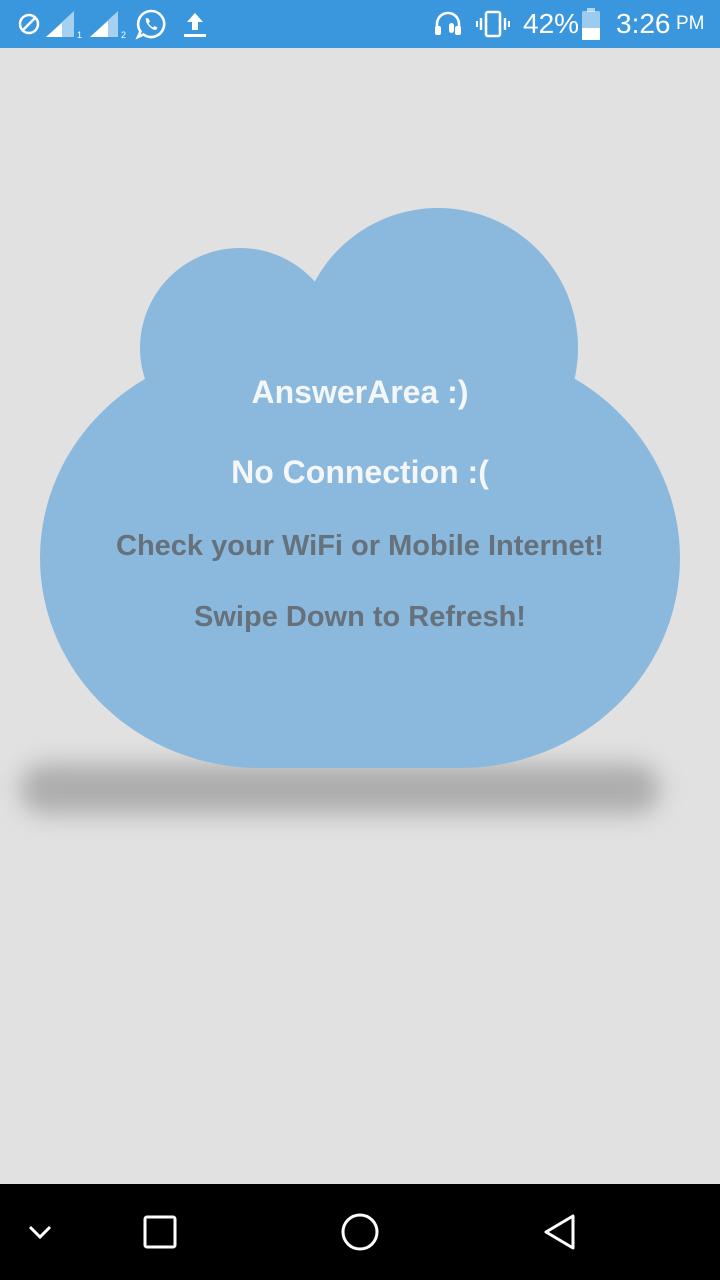  Describe the element at coordinates (151, 24) in the screenshot. I see `whatsapp-icon` at that location.